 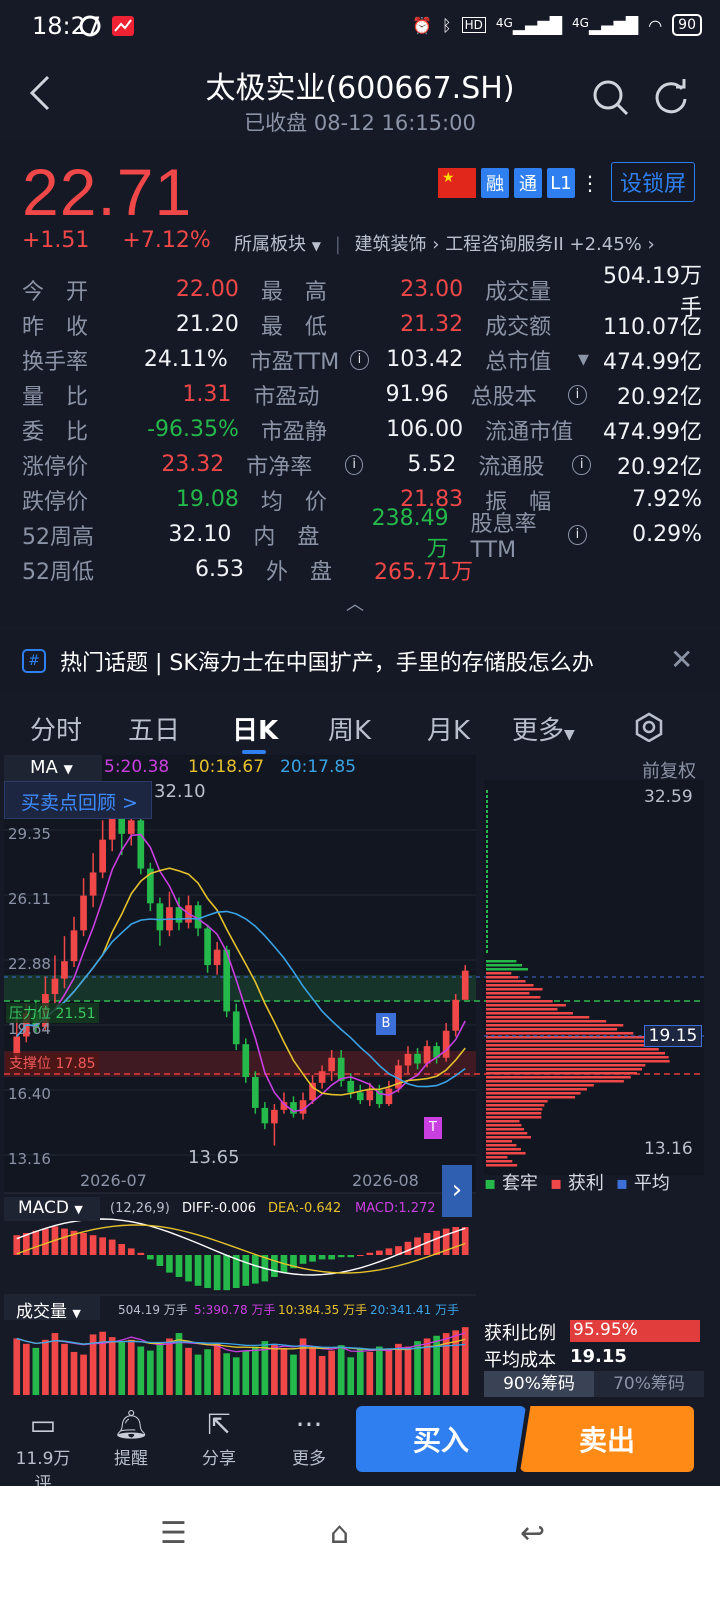 What do you see at coordinates (655, 25) in the screenshot?
I see `wifi-icon: ◠` at bounding box center [655, 25].